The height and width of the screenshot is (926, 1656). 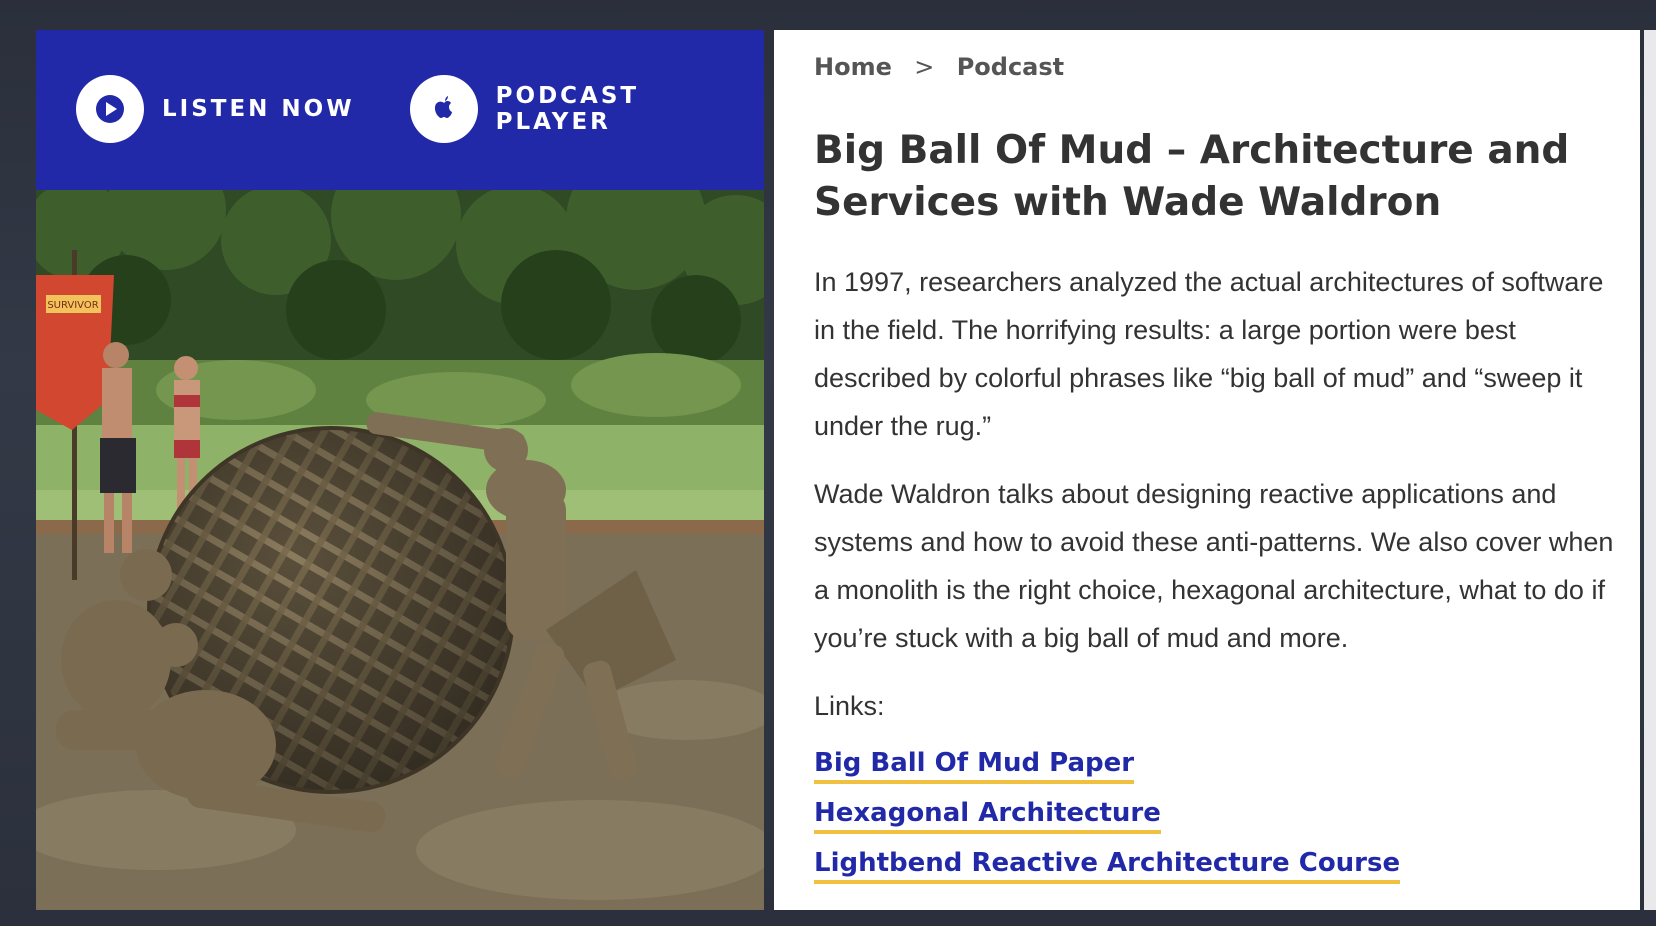 What do you see at coordinates (110, 109) in the screenshot?
I see `play-icon` at bounding box center [110, 109].